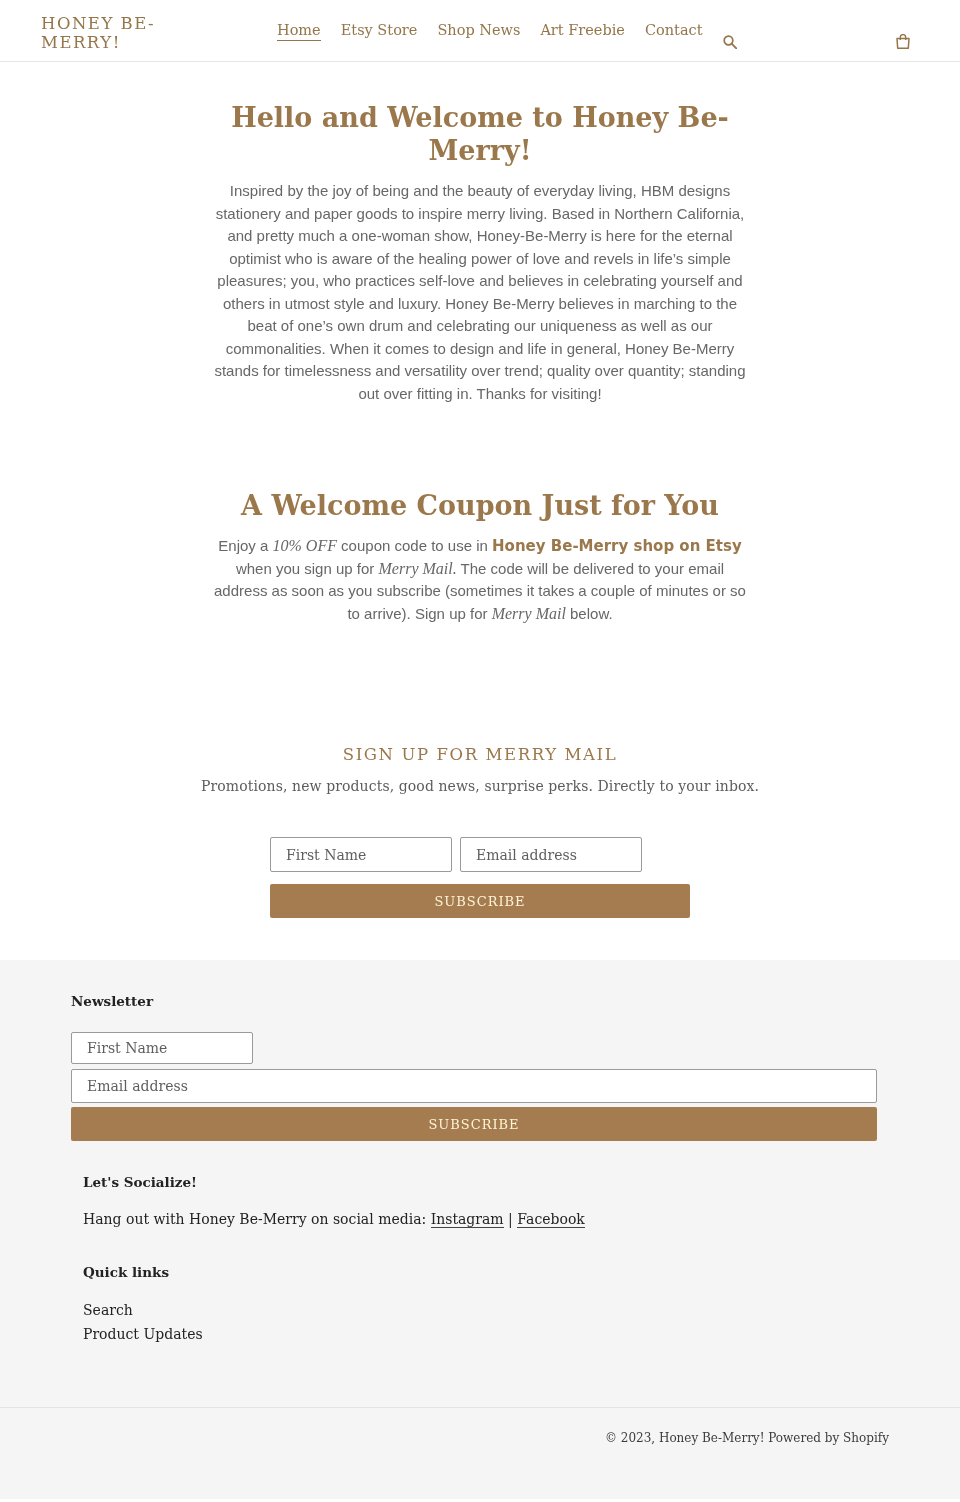 The image size is (960, 1502). I want to click on copyright-text: © 2023, Honey Be-Merry! Powered by Shopify, so click(746, 1438).